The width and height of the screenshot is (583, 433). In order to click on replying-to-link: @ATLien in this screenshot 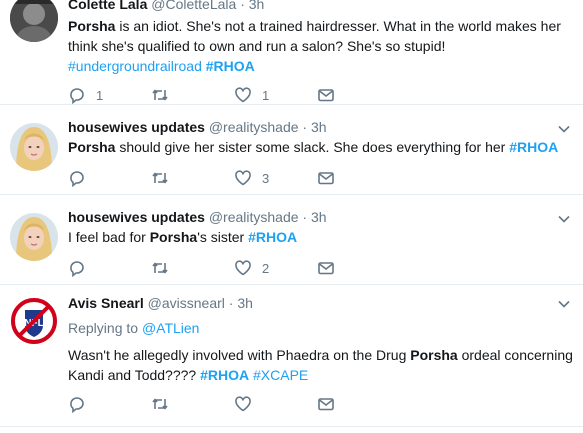, I will do `click(171, 328)`.